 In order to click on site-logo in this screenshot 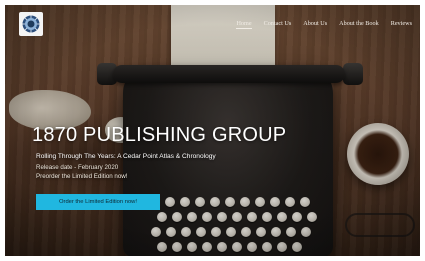, I will do `click(31, 24)`.